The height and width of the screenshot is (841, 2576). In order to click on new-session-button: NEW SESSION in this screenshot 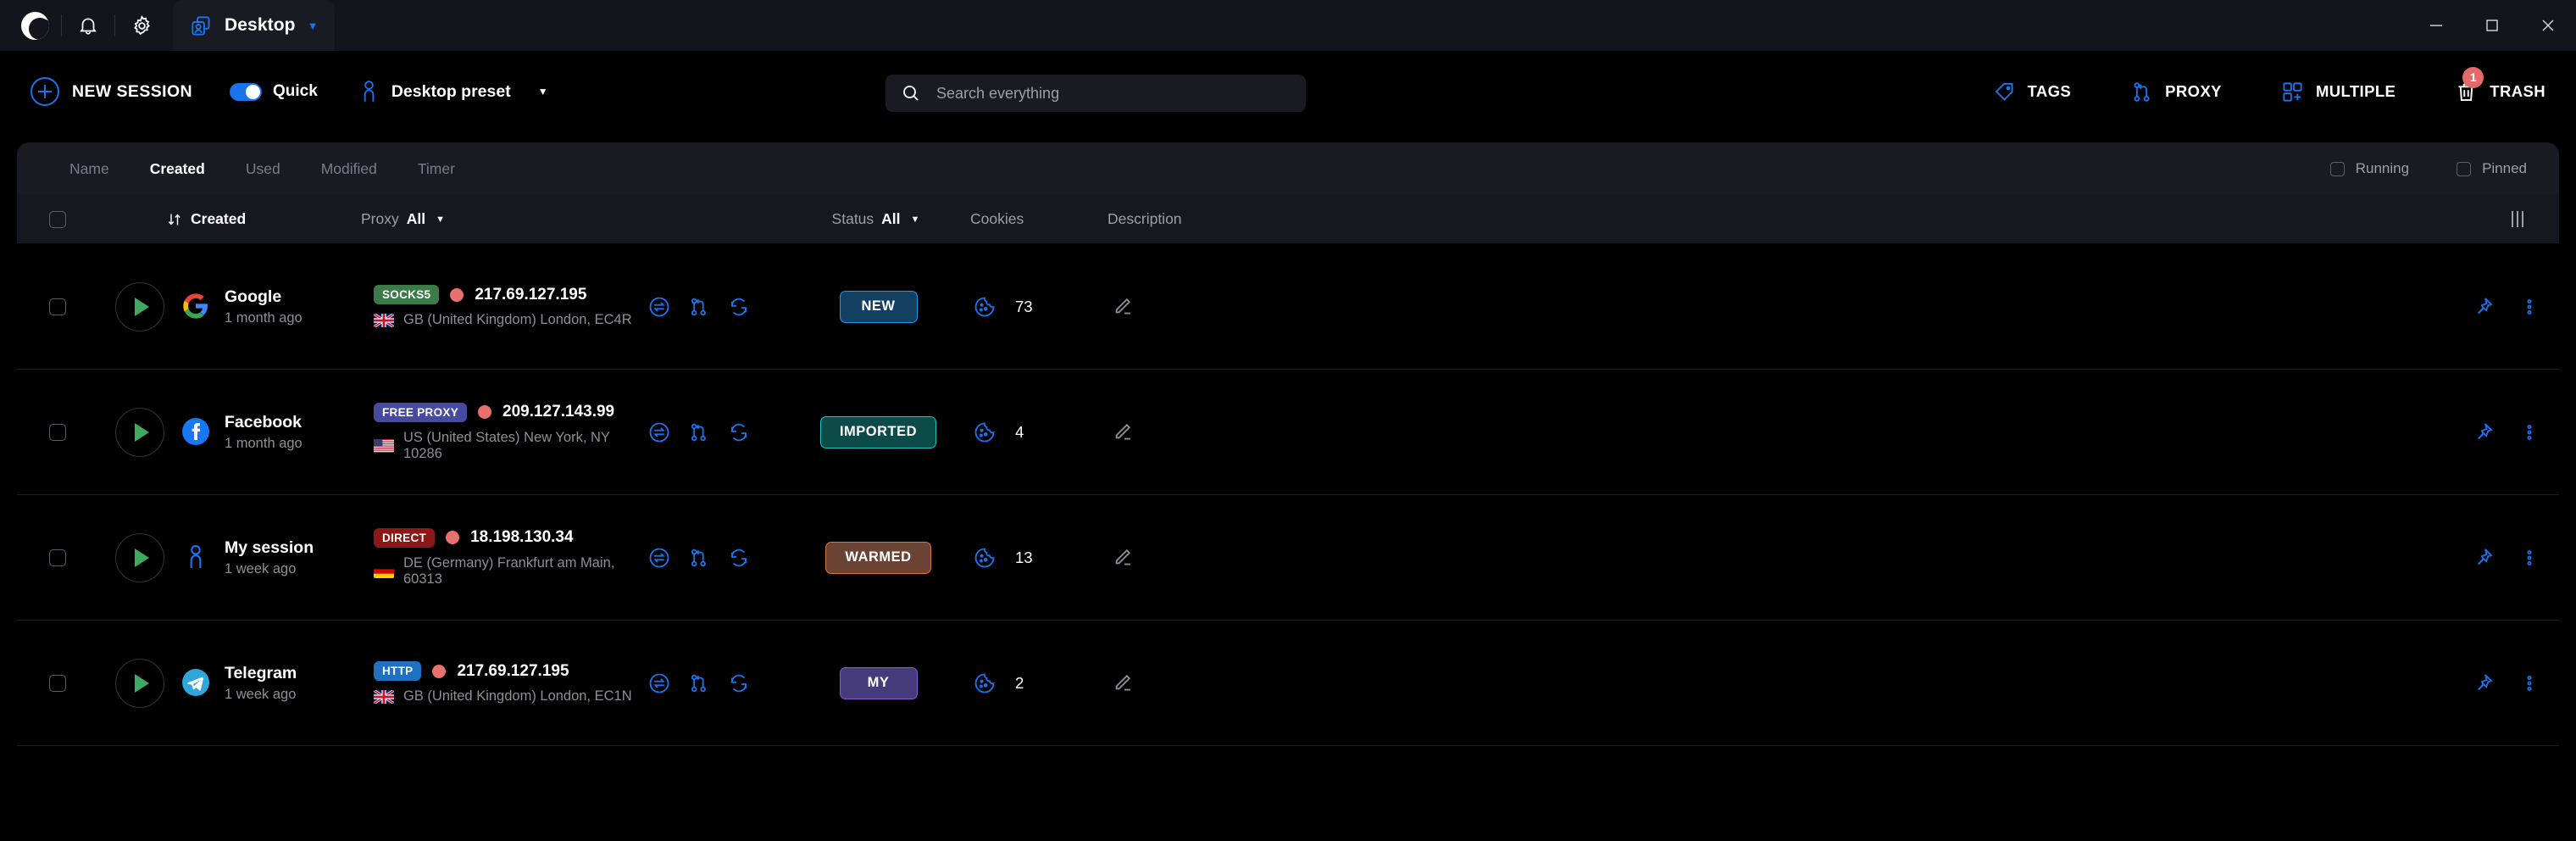, I will do `click(111, 91)`.